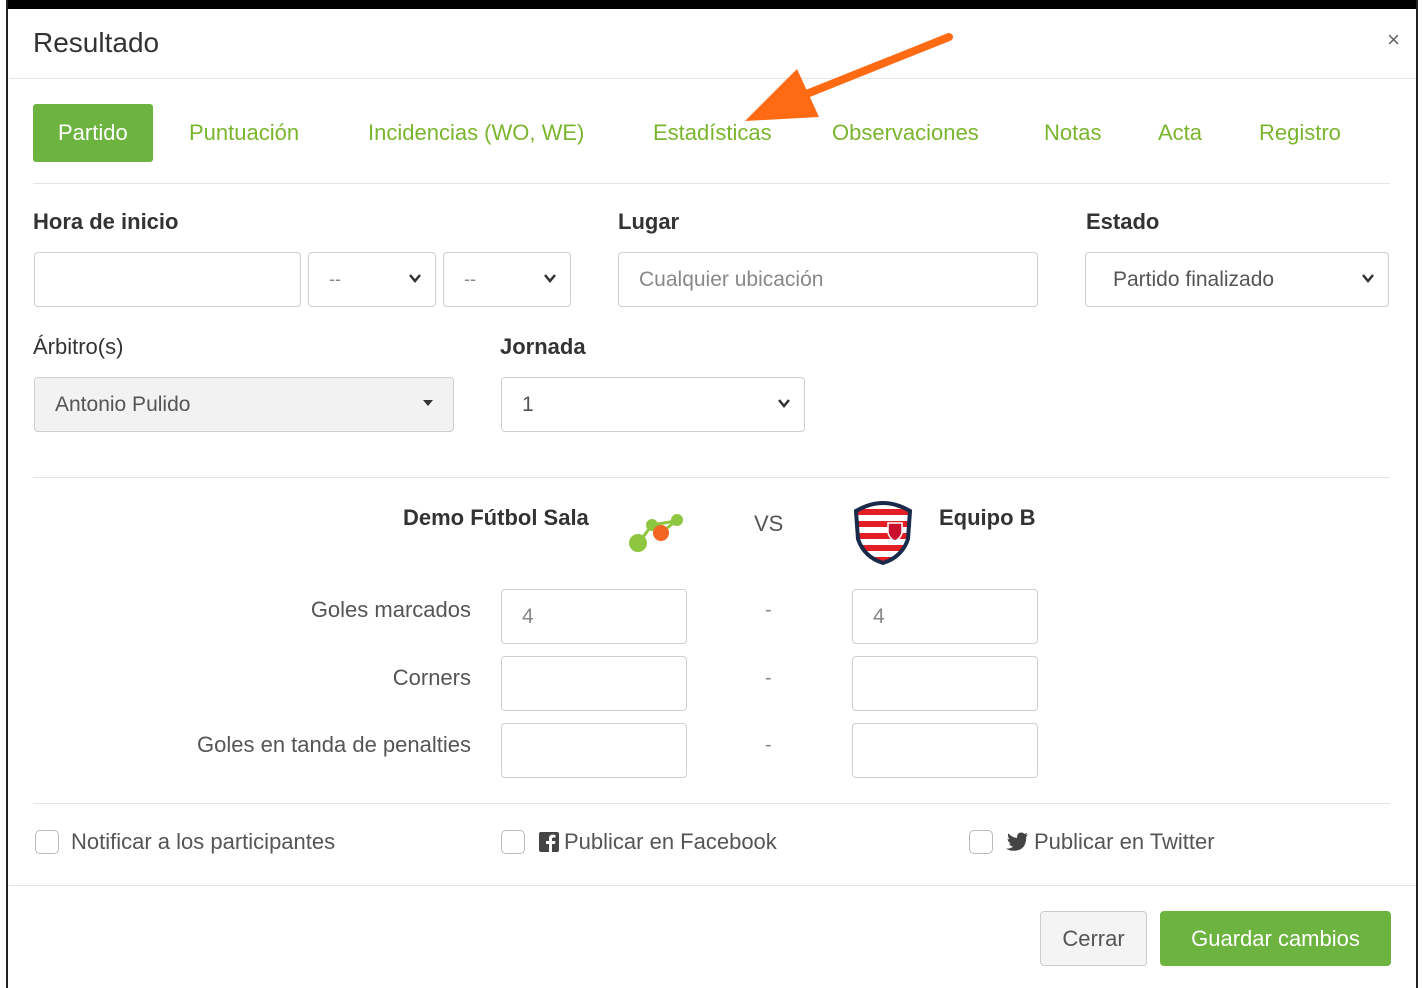 This screenshot has width=1425, height=988. What do you see at coordinates (476, 133) in the screenshot?
I see `tab-incidencias: Incidencias (WO, WE)` at bounding box center [476, 133].